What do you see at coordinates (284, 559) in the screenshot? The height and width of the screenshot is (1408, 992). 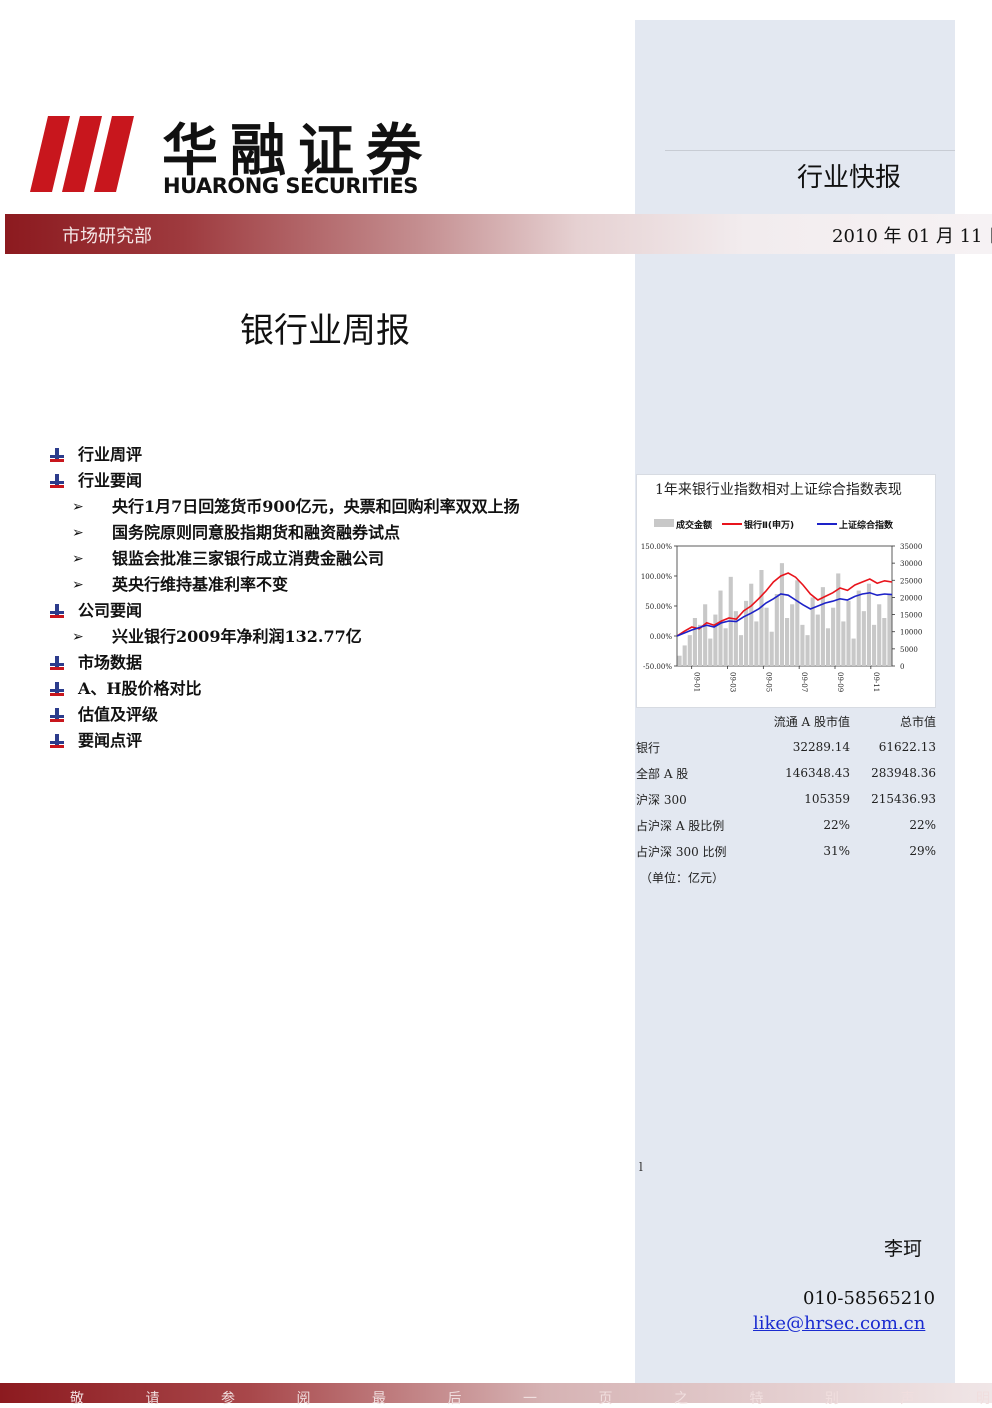 I see `outline-subitem: ➢ 银监会批准三家银行成立消费金融公司` at bounding box center [284, 559].